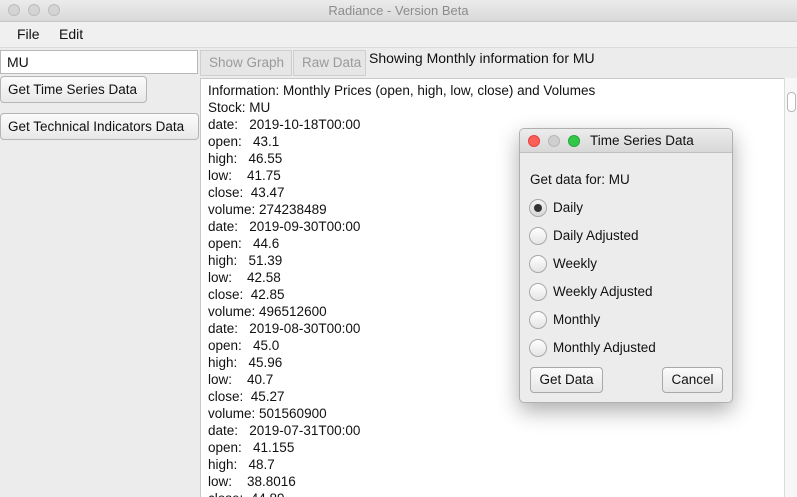 This screenshot has height=497, width=797. Describe the element at coordinates (566, 380) in the screenshot. I see `get-data-button: Get Data` at that location.